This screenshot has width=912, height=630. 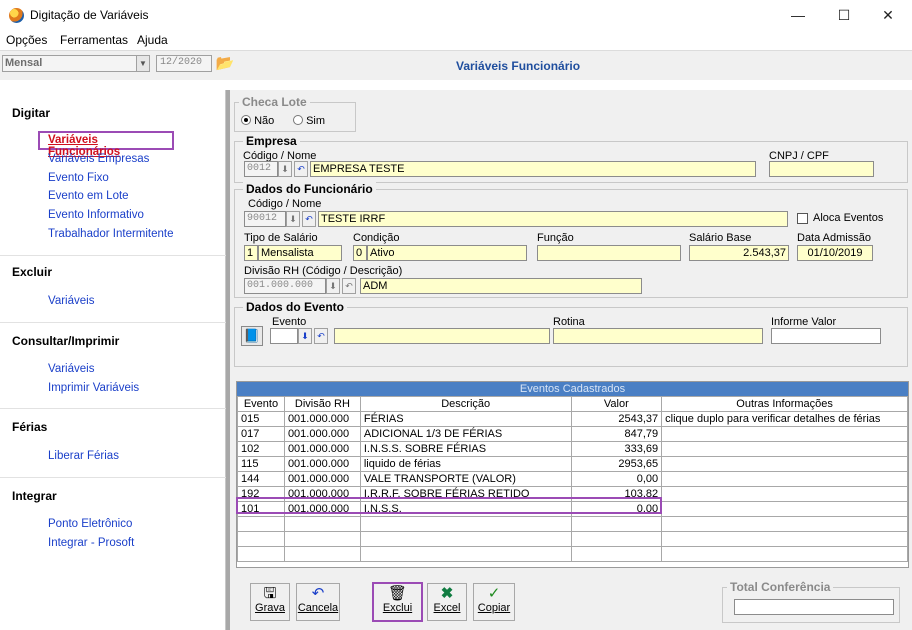 I want to click on check-icon: ✓, so click(x=494, y=593).